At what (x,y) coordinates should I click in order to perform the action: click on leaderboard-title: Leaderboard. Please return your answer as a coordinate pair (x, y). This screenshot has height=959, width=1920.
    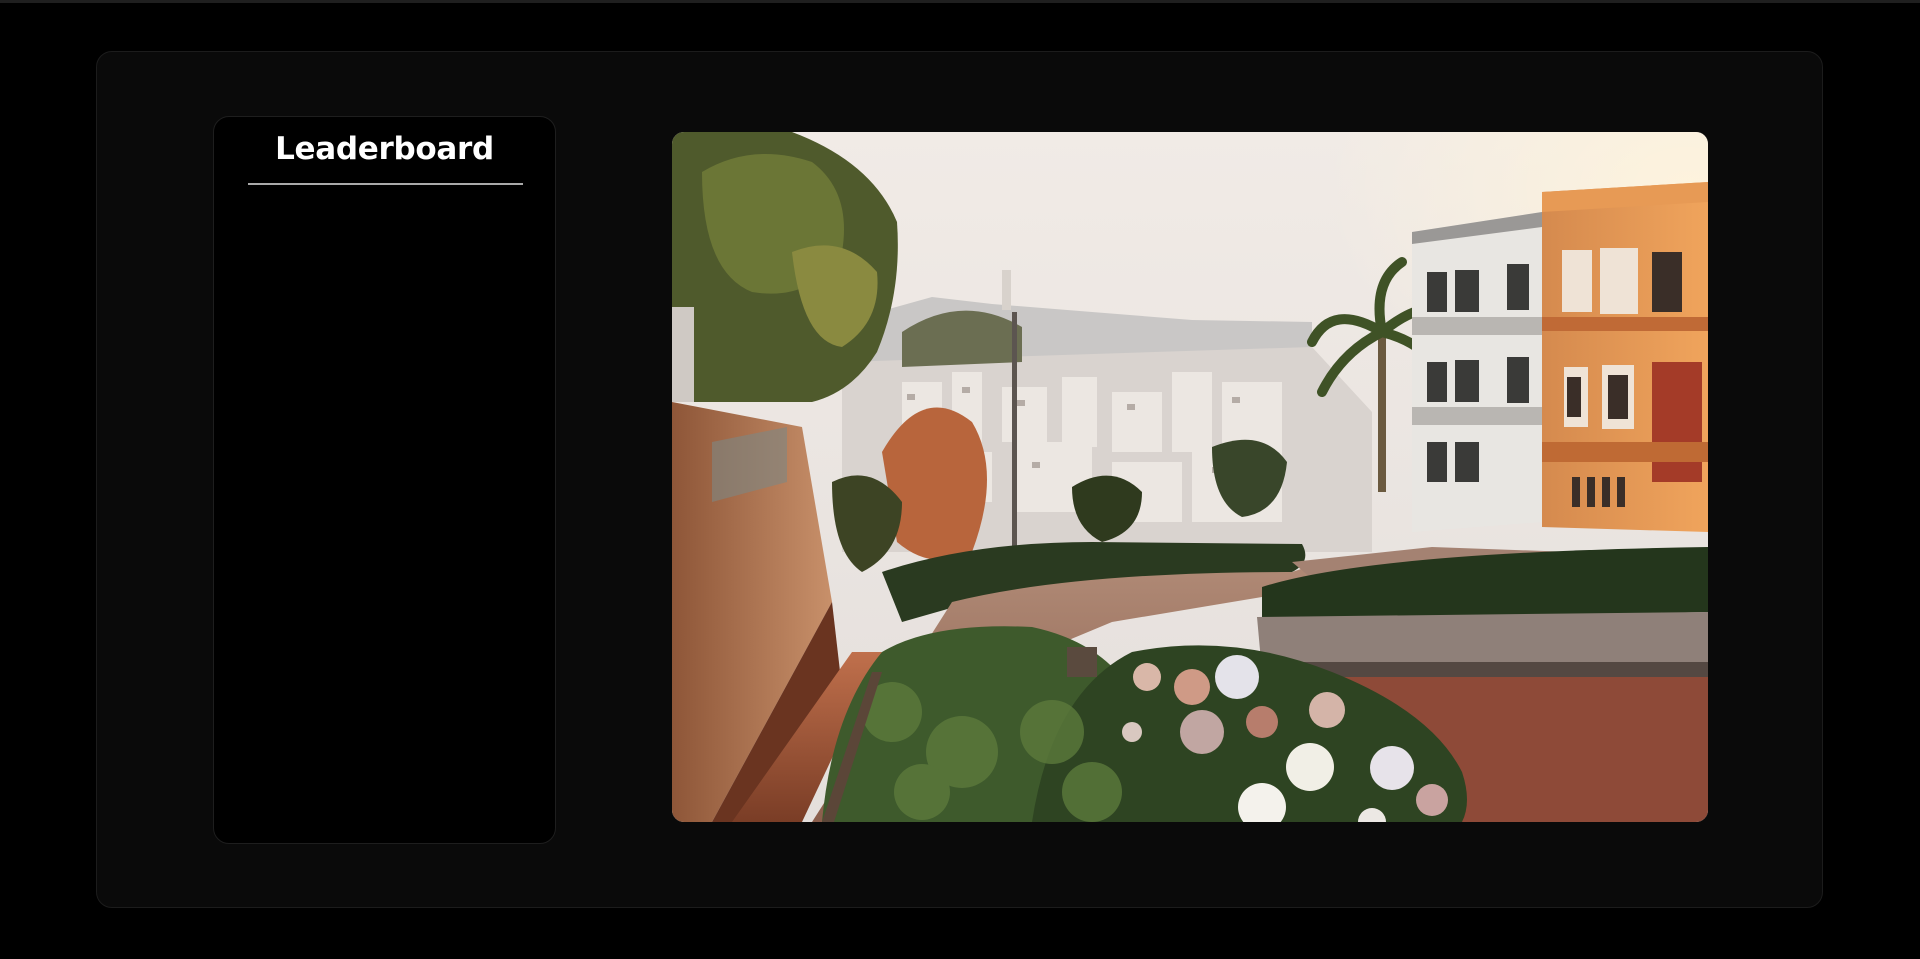
    Looking at the image, I should click on (384, 149).